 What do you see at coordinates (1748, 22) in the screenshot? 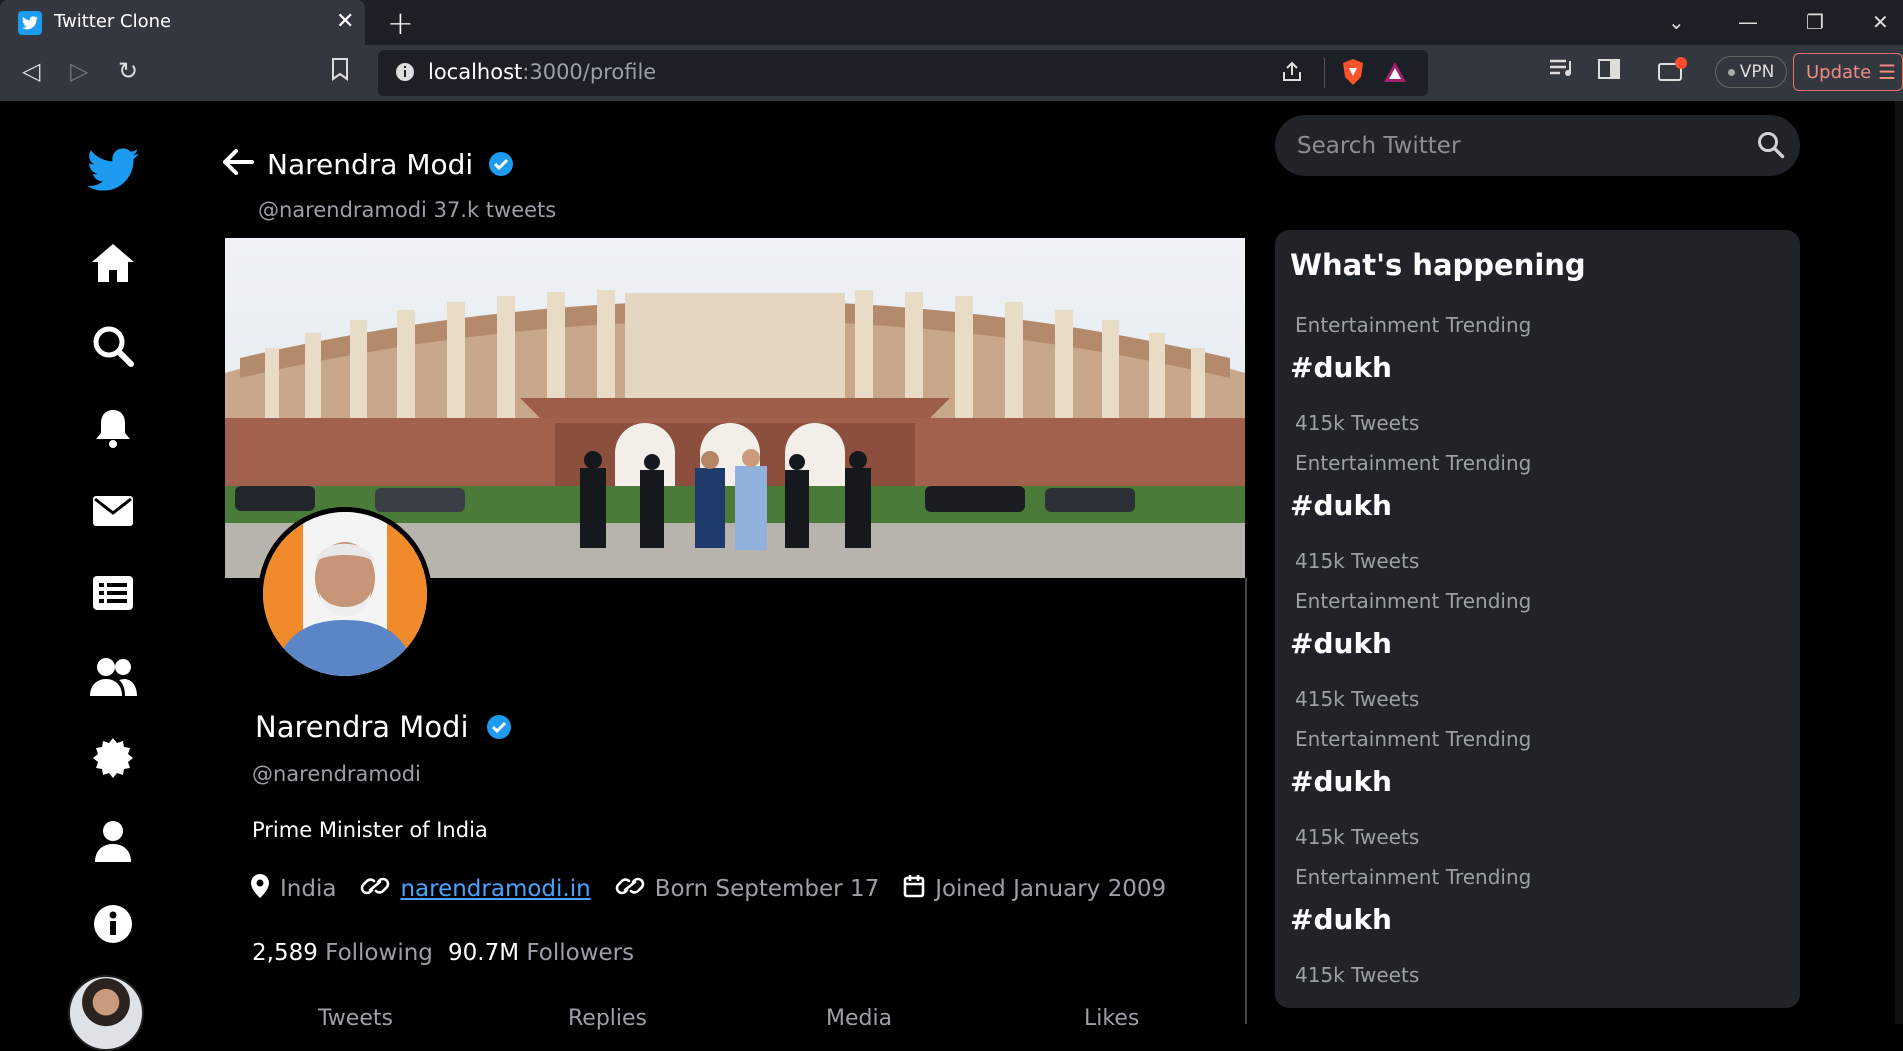
I see `minimize-icon: —` at bounding box center [1748, 22].